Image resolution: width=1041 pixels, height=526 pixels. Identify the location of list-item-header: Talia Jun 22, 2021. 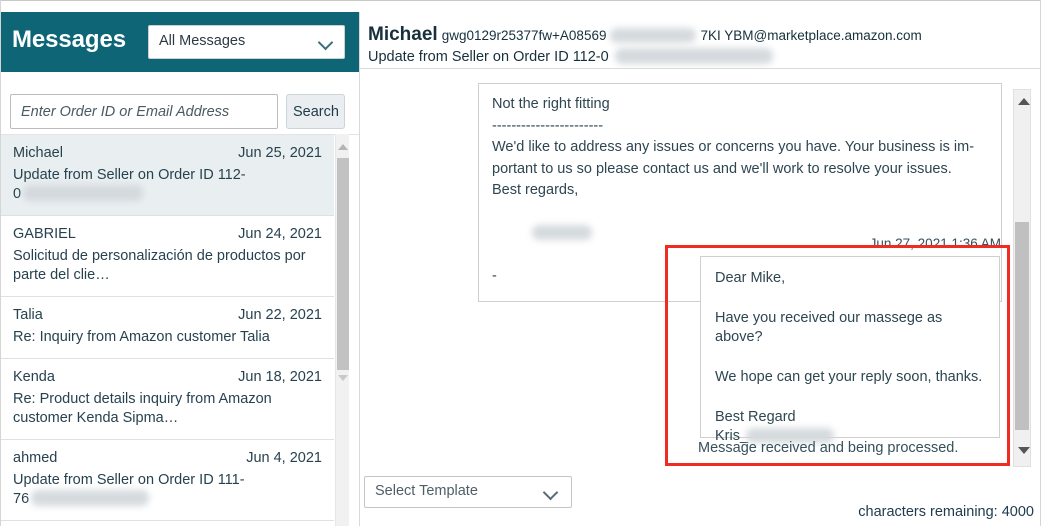
(167, 316).